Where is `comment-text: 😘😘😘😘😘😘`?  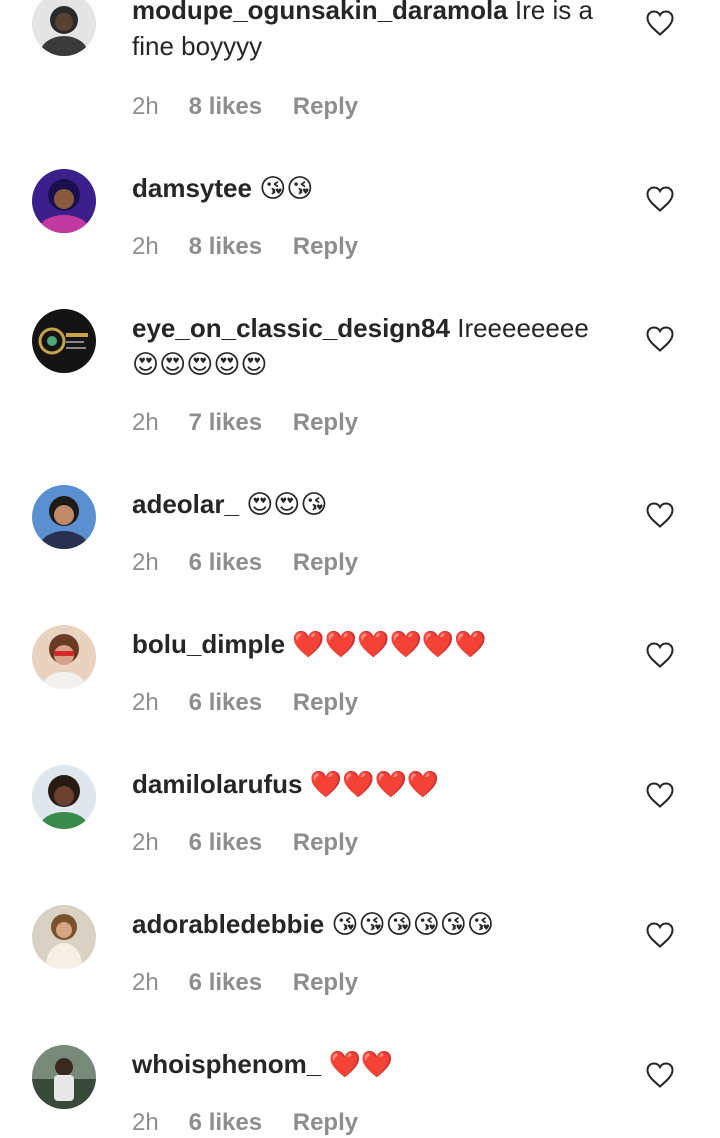 comment-text: 😘😘😘😘😘😘 is located at coordinates (413, 924).